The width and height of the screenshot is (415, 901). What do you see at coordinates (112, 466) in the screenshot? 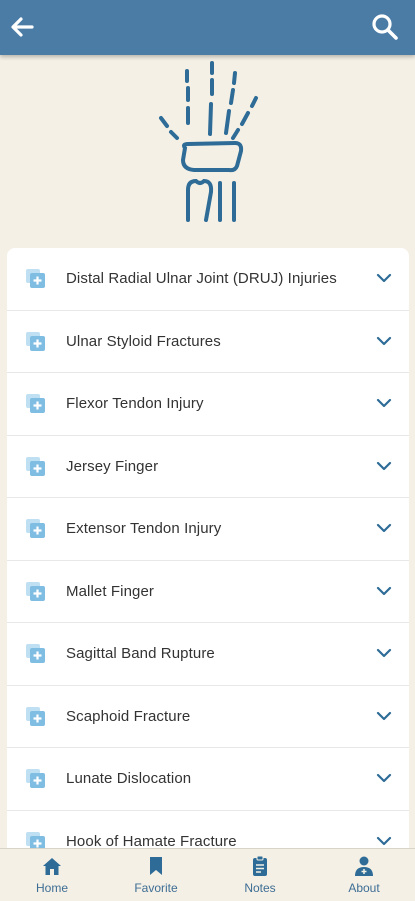
I see `list-item-label: Jersey Finger` at bounding box center [112, 466].